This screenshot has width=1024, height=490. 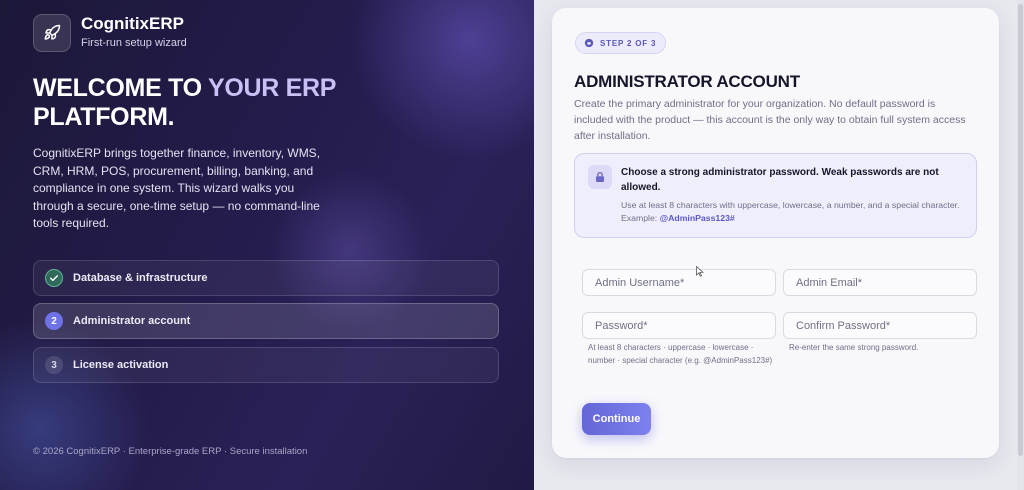 I want to click on step-label: Database & infrastructure, so click(x=140, y=278).